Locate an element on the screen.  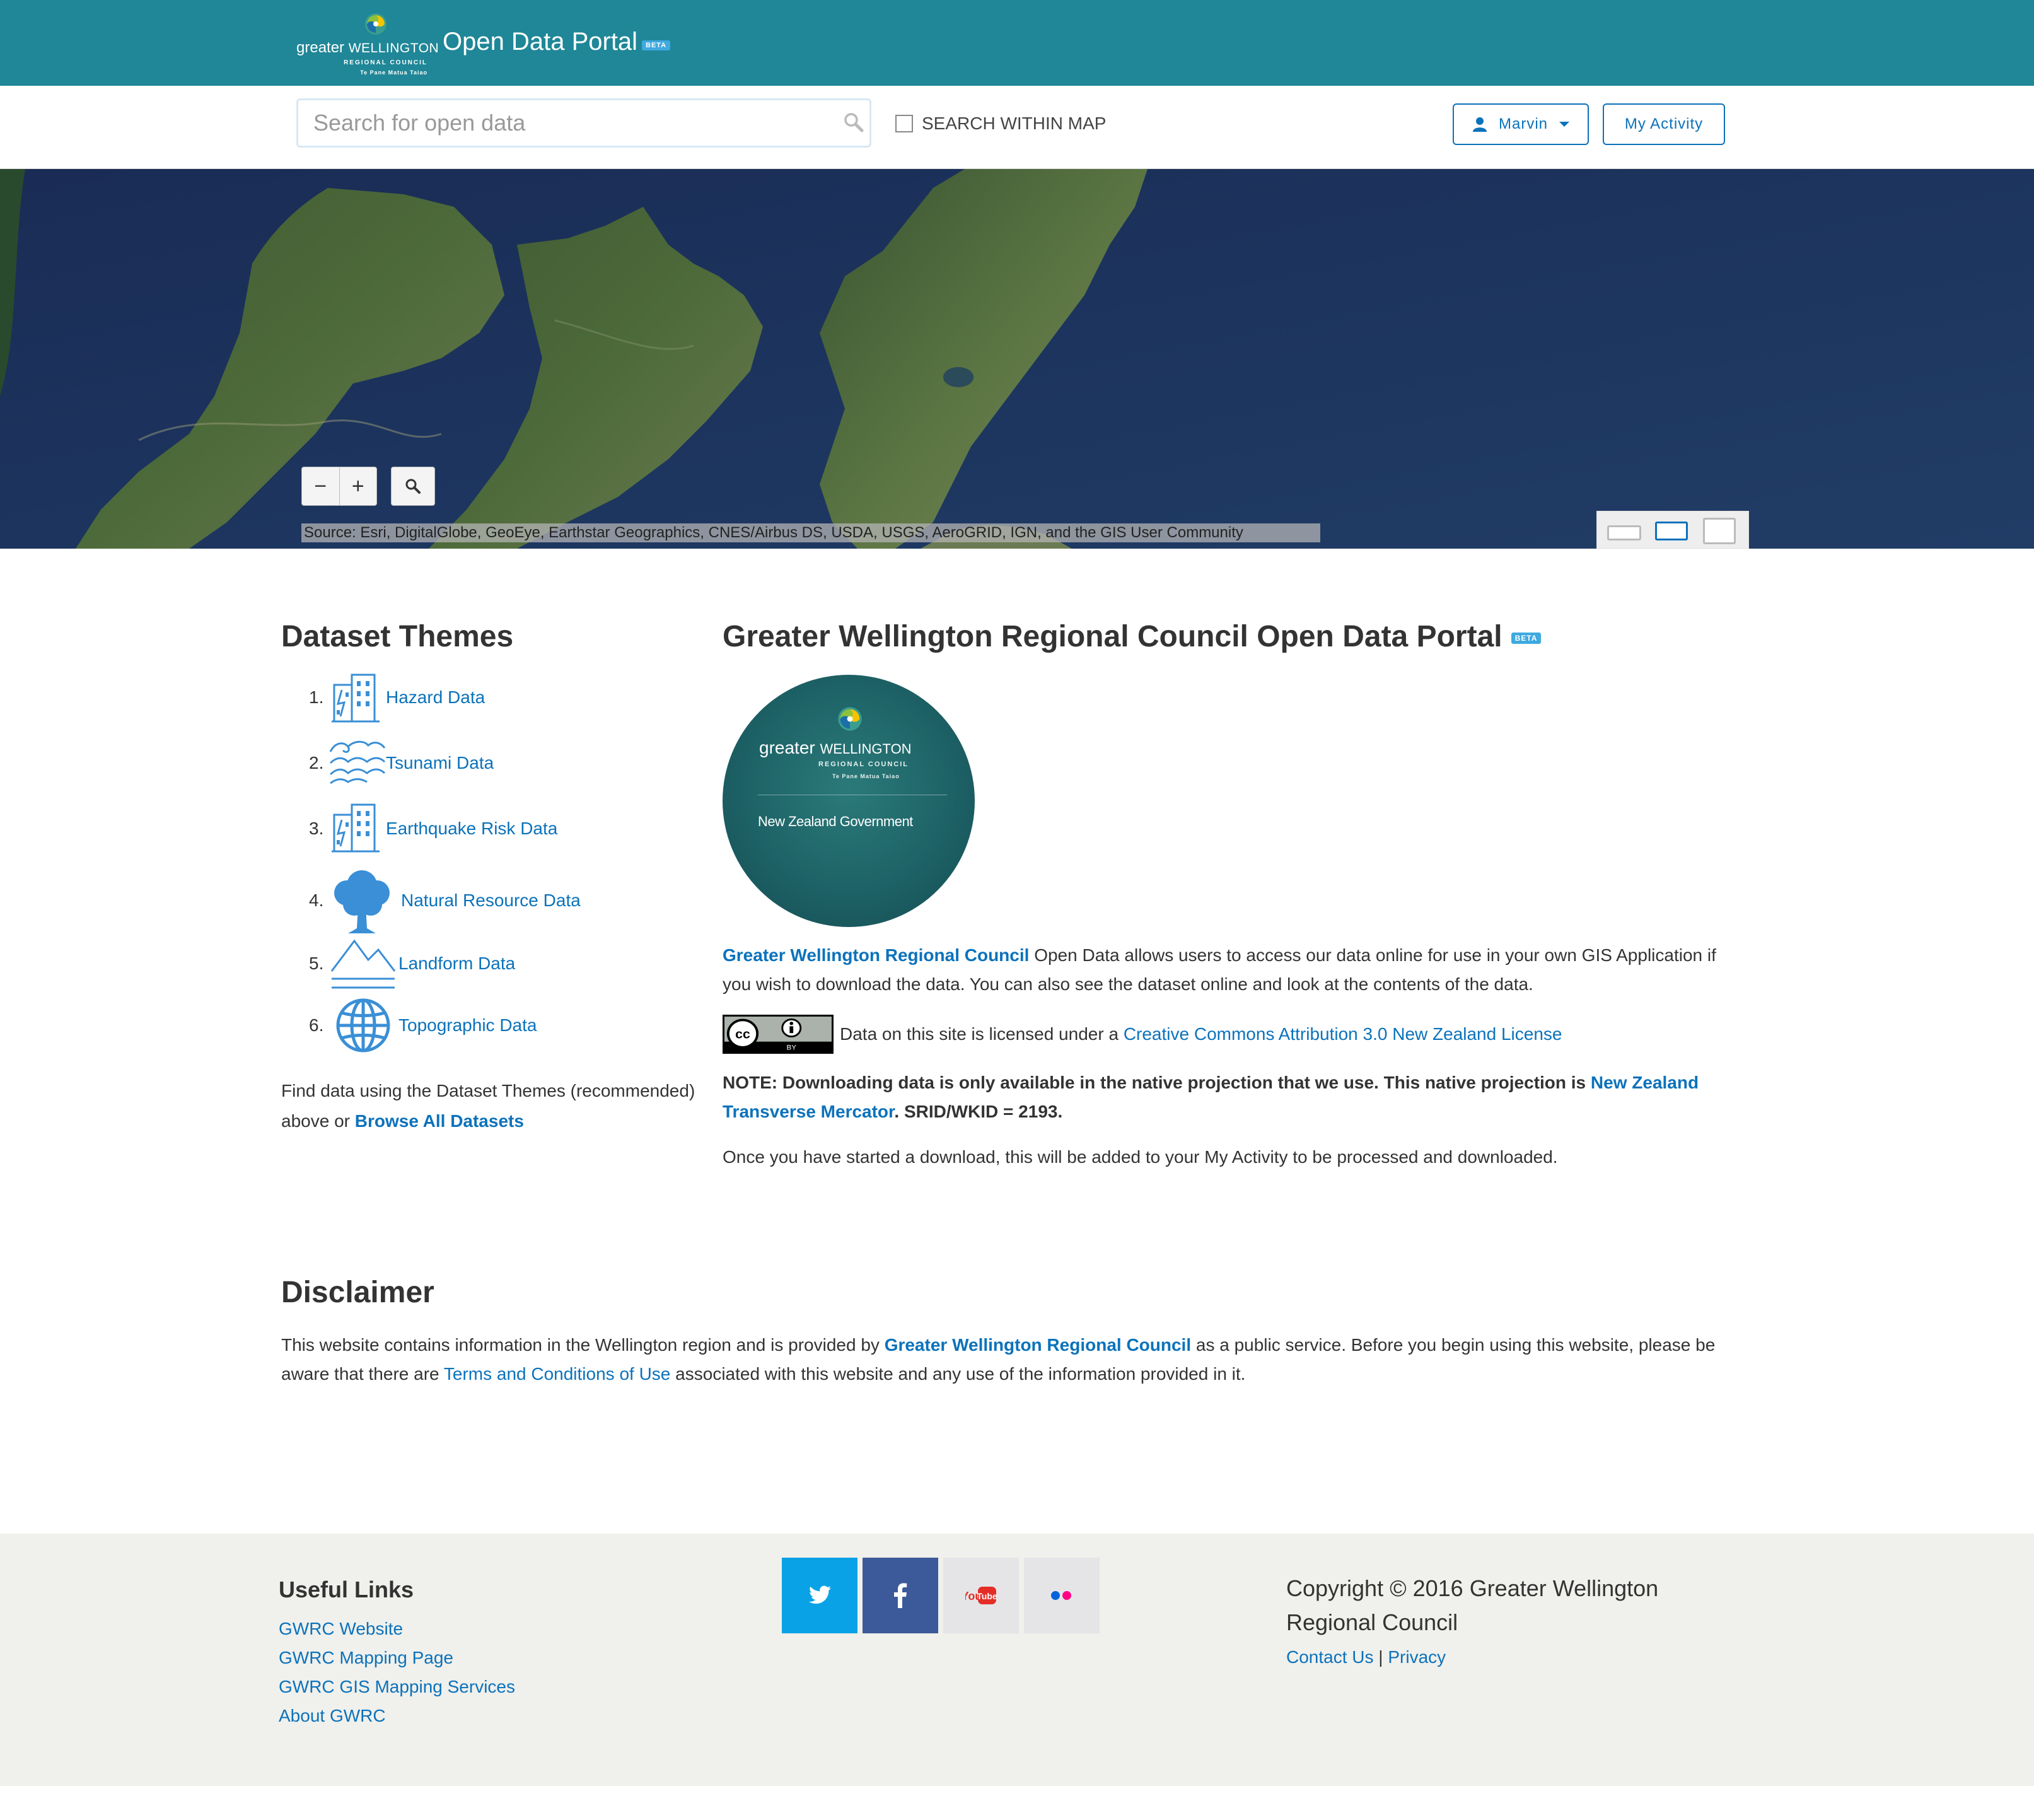
twitter-button is located at coordinates (819, 1595).